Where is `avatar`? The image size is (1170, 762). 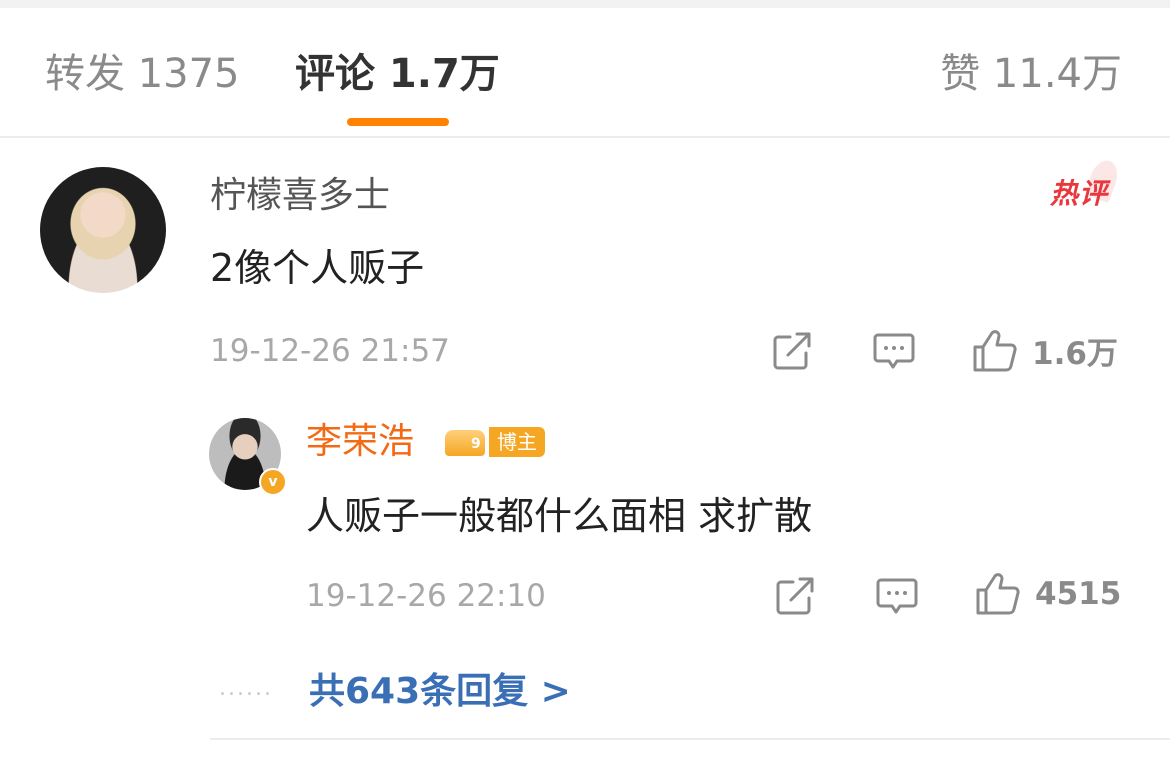 avatar is located at coordinates (103, 230).